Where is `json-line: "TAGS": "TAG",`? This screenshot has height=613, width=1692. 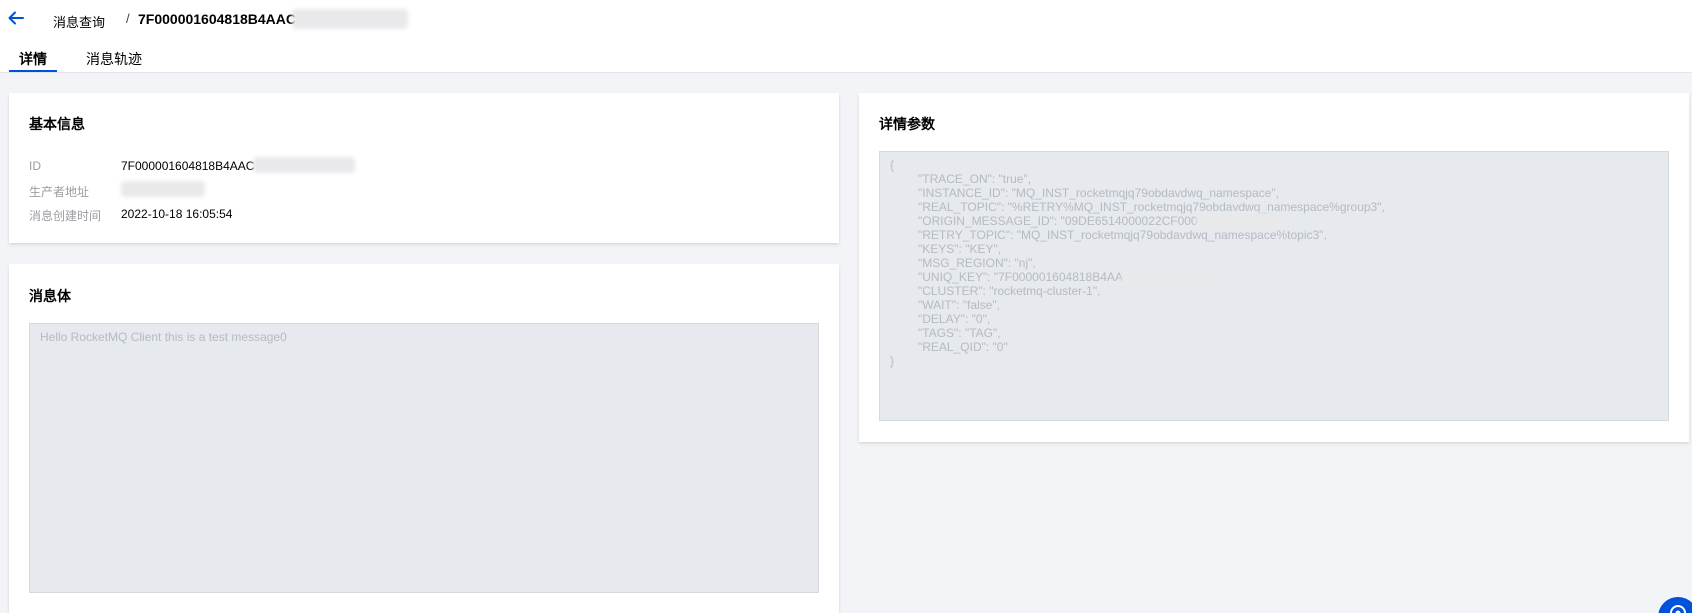
json-line: "TAGS": "TAG", is located at coordinates (959, 333).